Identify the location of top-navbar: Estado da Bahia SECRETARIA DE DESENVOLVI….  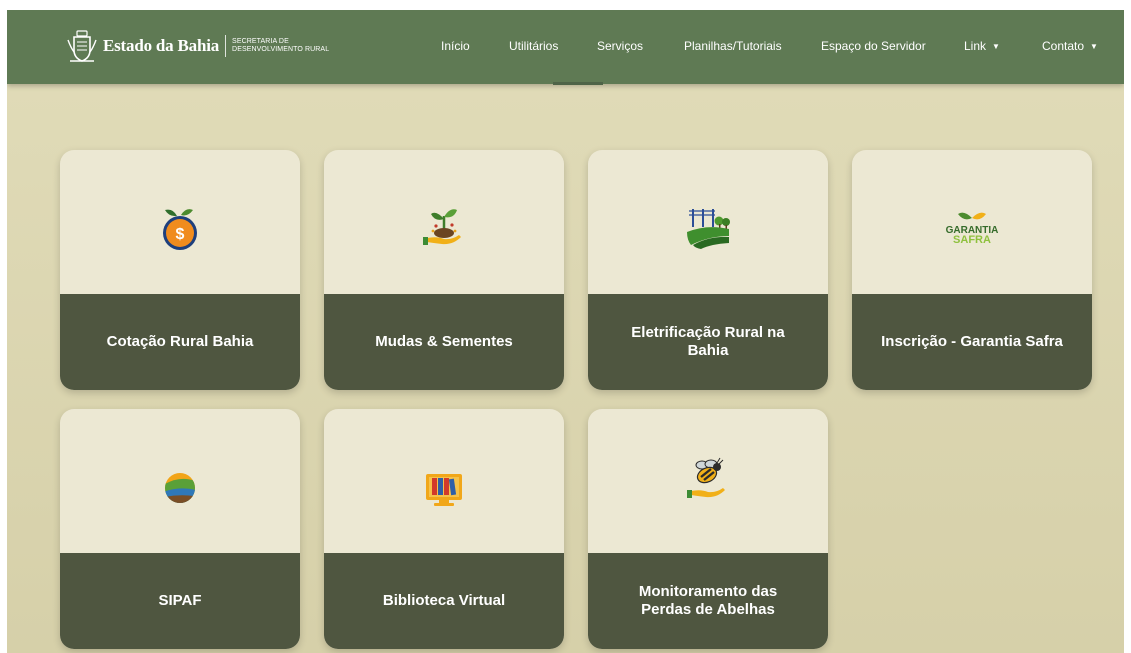
(565, 47).